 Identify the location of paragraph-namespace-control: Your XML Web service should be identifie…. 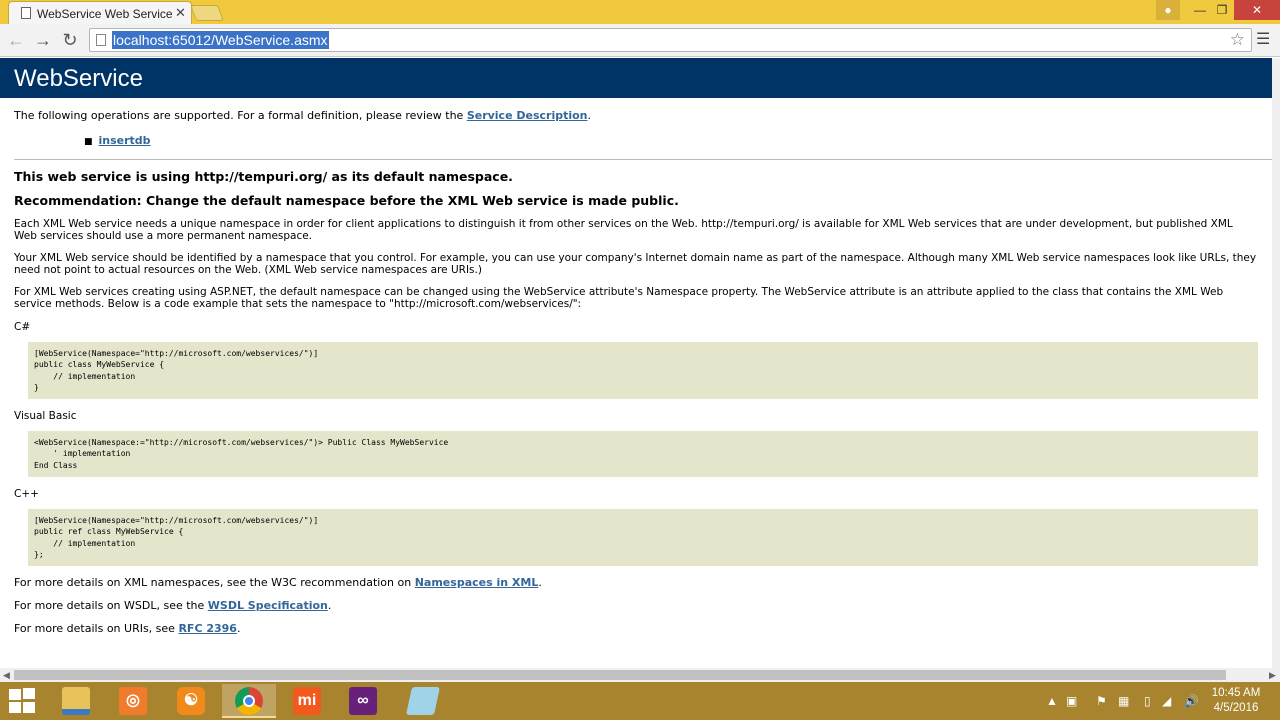
(635, 264).